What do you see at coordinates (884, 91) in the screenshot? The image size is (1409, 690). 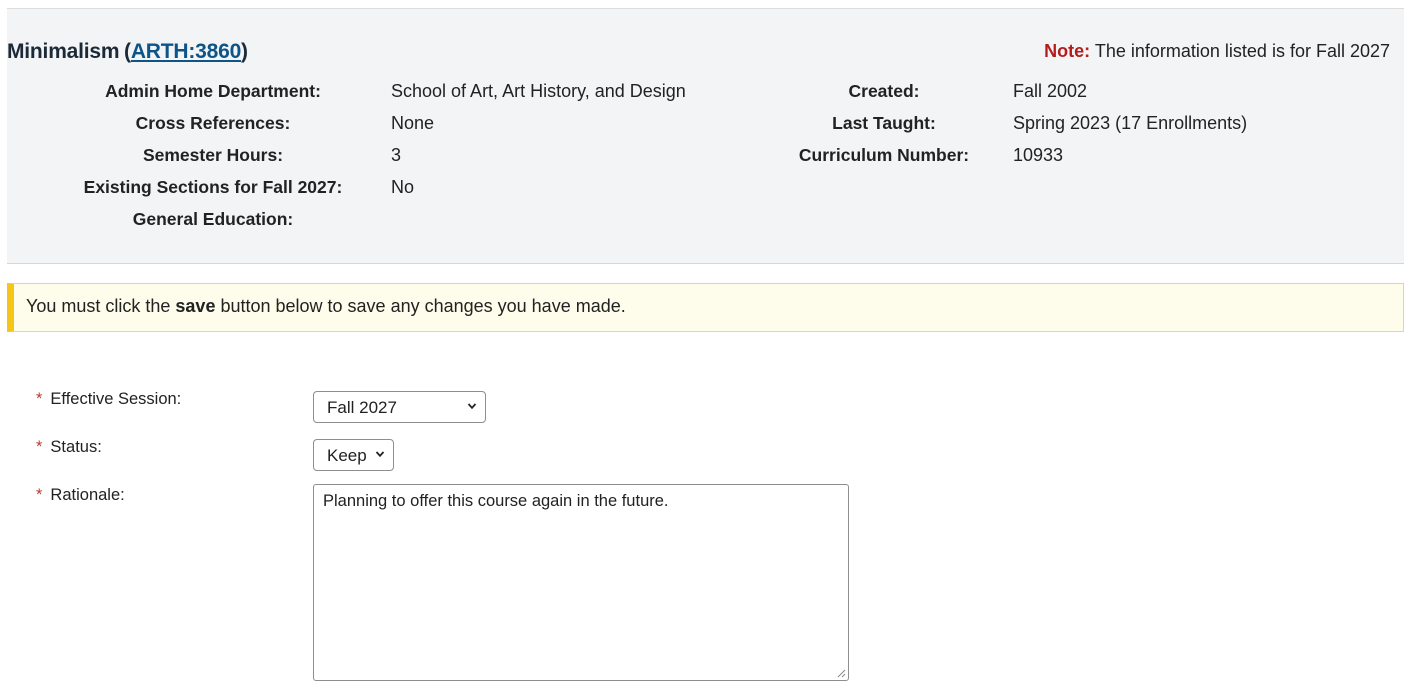 I see `detail-label-created: Created:` at bounding box center [884, 91].